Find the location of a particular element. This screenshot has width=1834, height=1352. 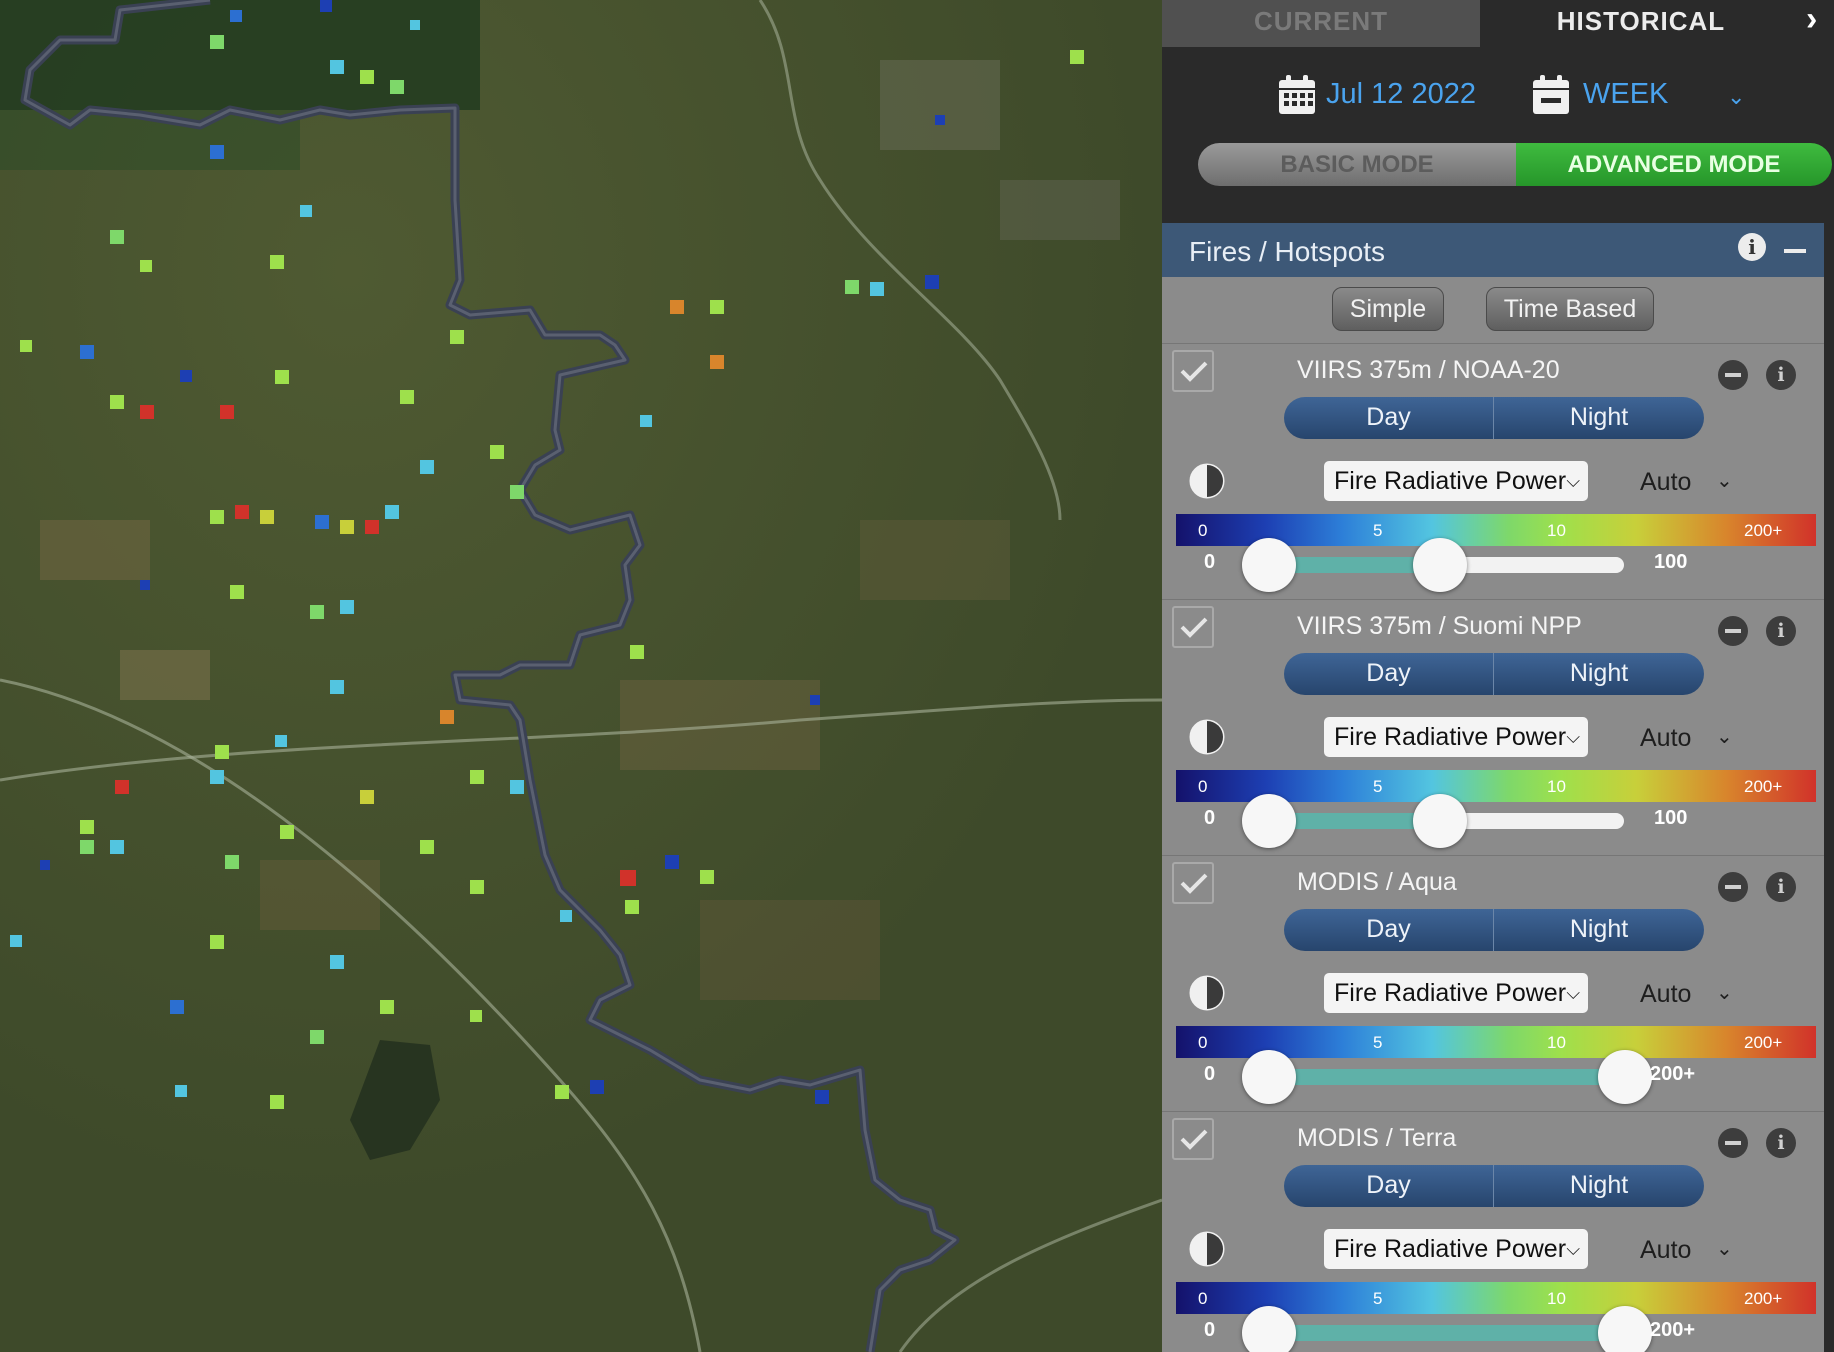

basic-mode-button: BASIC MODE is located at coordinates (1357, 164).